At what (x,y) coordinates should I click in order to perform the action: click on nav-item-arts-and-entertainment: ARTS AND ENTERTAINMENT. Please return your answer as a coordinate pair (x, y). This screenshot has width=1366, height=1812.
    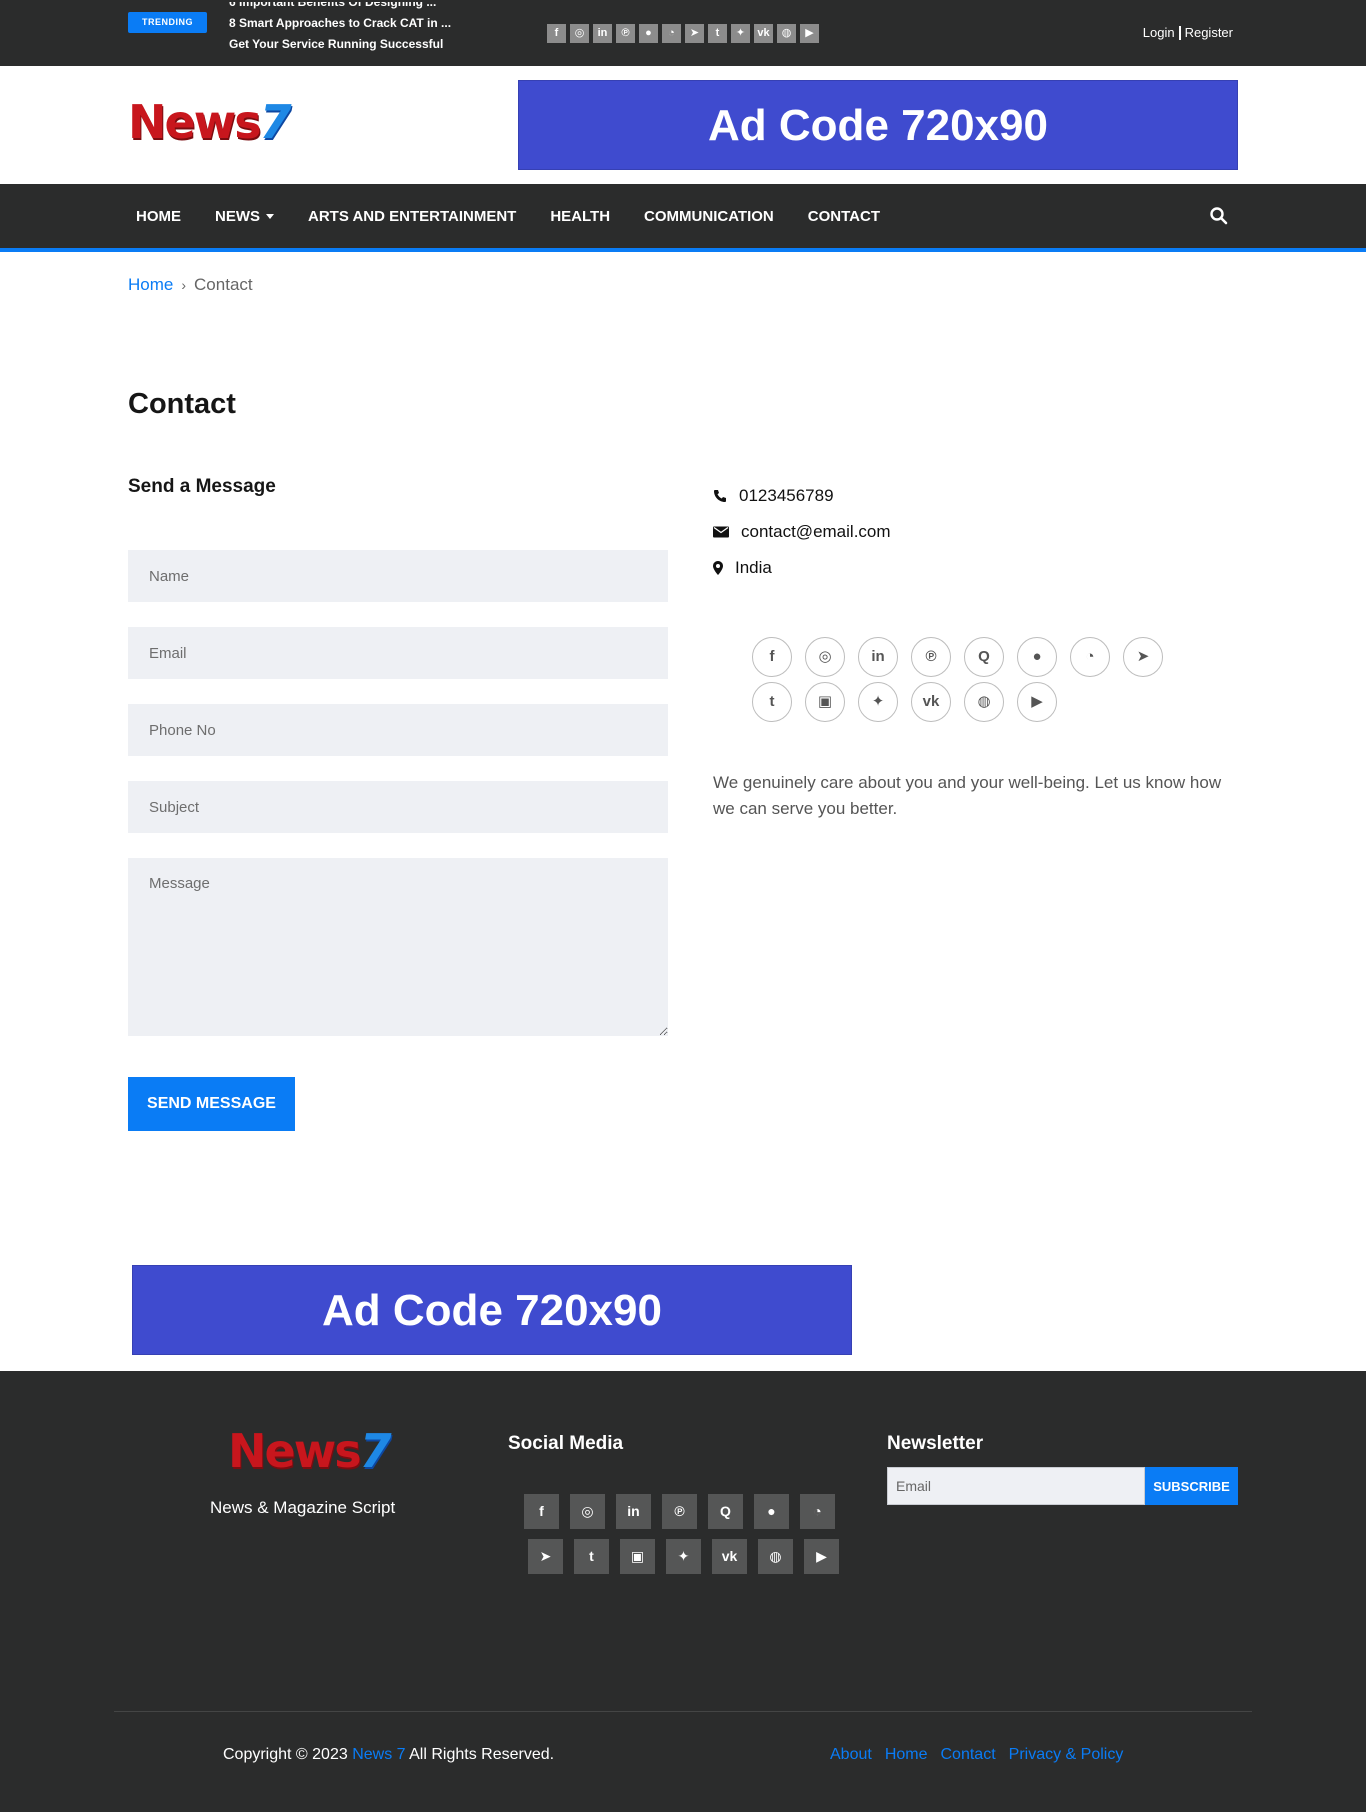
    Looking at the image, I should click on (412, 216).